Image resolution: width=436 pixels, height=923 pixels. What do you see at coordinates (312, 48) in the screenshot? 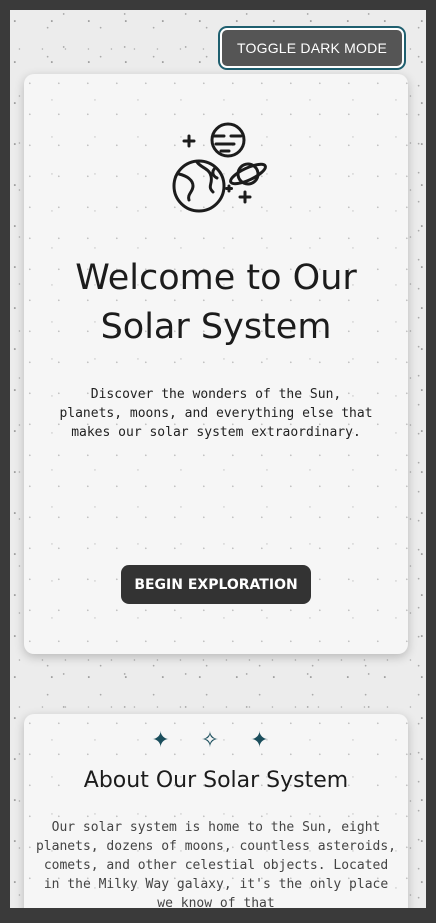
I see `toggle-dark-mode-button: TOGGLE DARK MODE` at bounding box center [312, 48].